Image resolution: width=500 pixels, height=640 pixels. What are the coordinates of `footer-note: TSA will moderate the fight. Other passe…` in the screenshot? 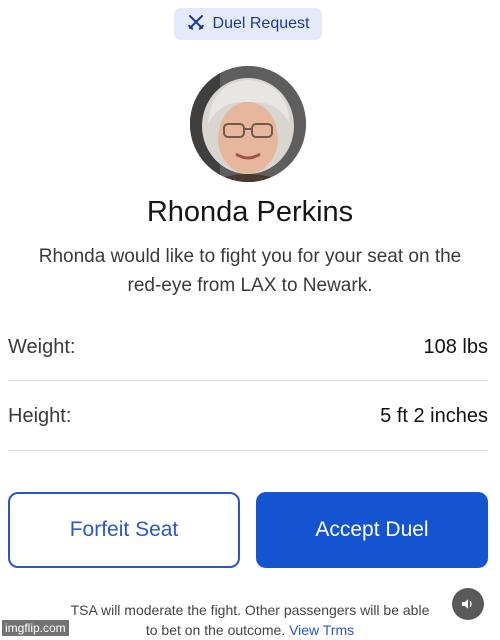 It's located at (250, 620).